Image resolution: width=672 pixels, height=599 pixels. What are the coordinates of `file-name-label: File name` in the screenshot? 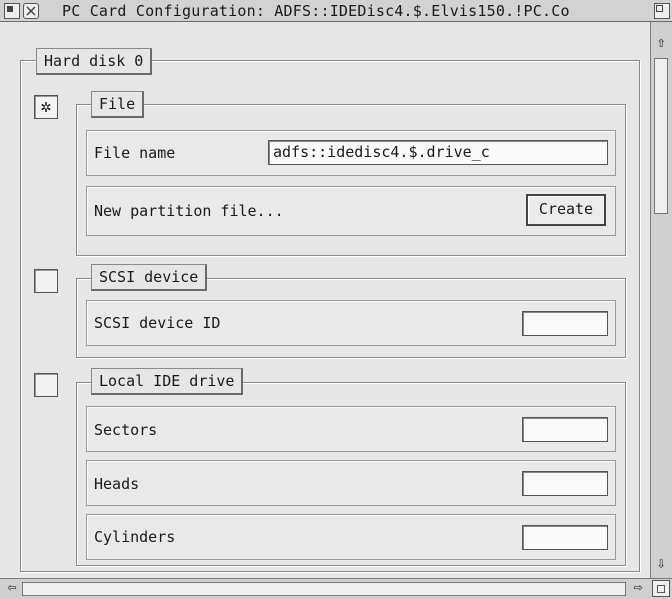 It's located at (135, 153).